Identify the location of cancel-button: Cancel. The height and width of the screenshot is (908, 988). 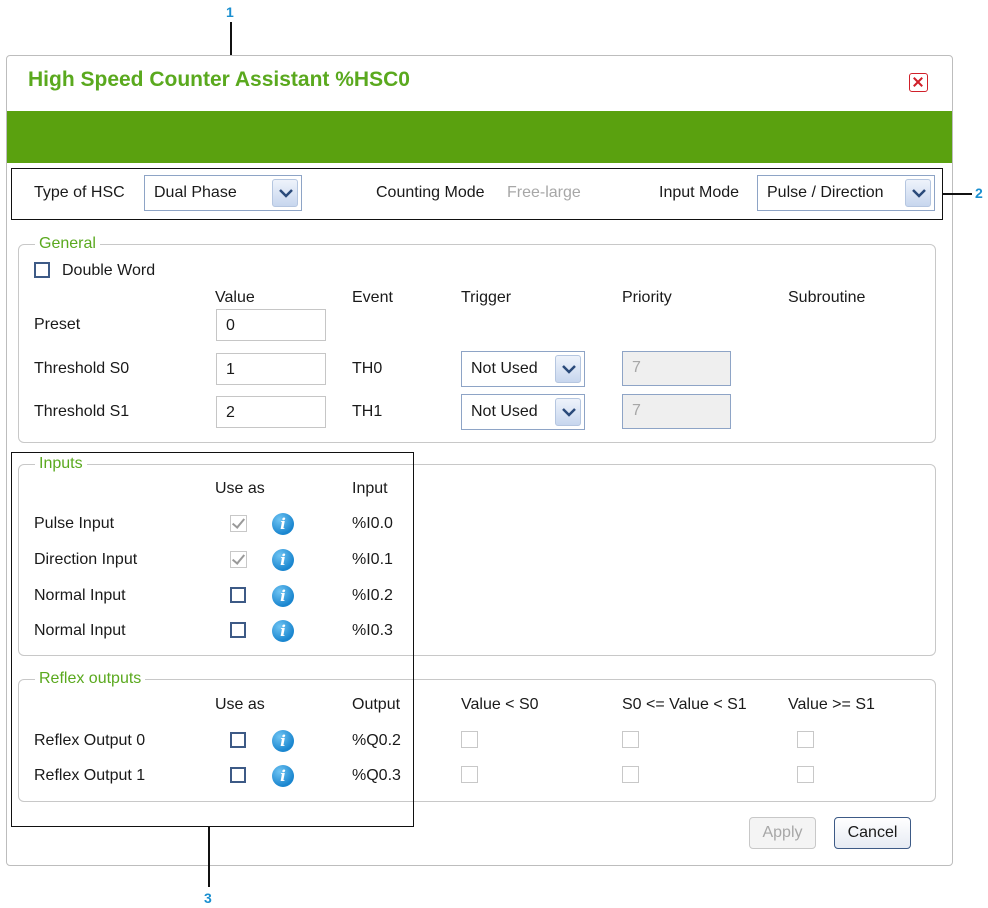
(872, 833).